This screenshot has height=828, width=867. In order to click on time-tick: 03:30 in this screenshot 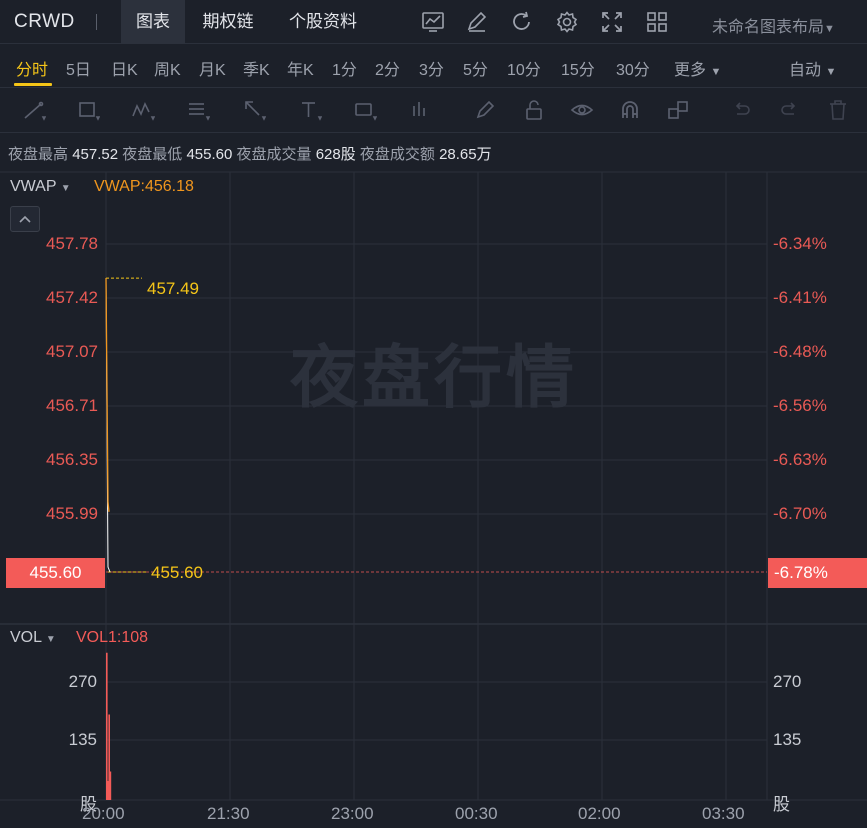, I will do `click(723, 813)`.